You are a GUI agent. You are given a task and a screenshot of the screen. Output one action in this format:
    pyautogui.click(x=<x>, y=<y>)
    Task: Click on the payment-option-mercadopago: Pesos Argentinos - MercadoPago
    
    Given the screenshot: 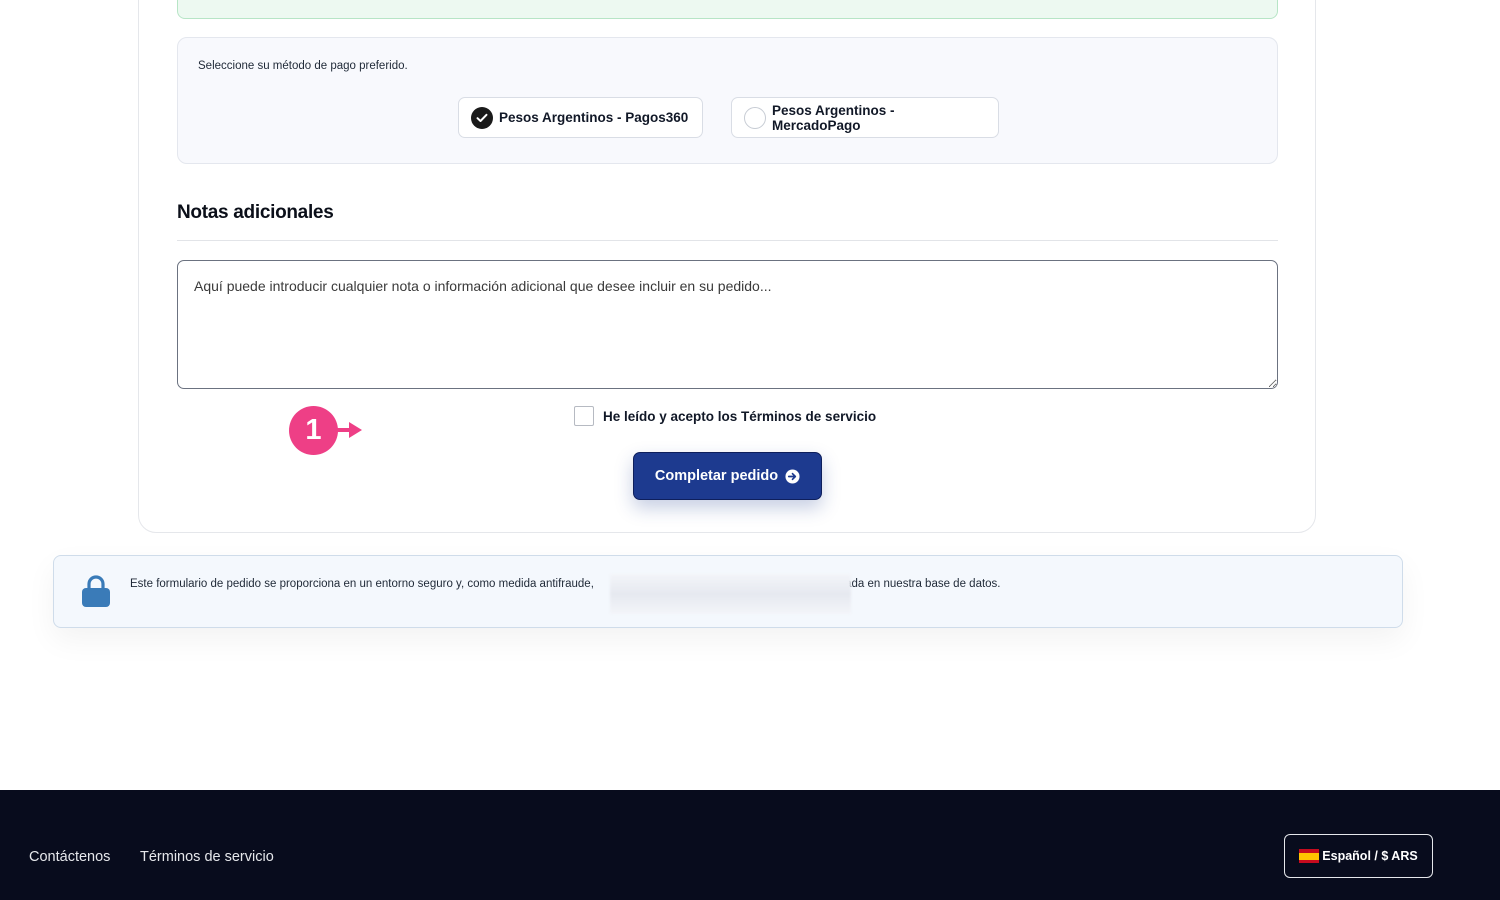 What is the action you would take?
    pyautogui.click(x=865, y=117)
    